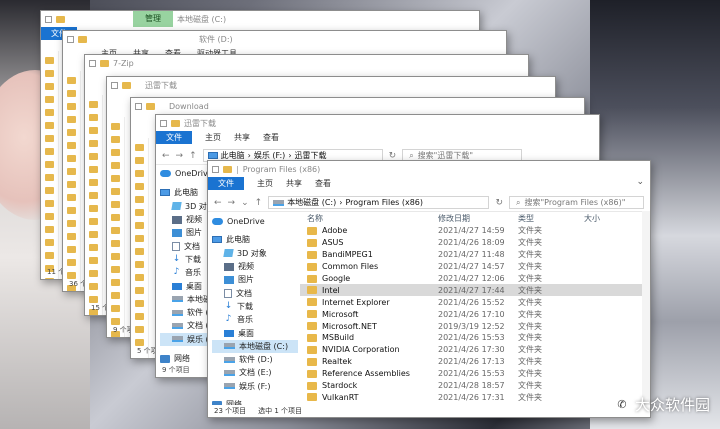 This screenshot has height=429, width=720. I want to click on window-title: 本地磁盘 (C:), so click(202, 19).